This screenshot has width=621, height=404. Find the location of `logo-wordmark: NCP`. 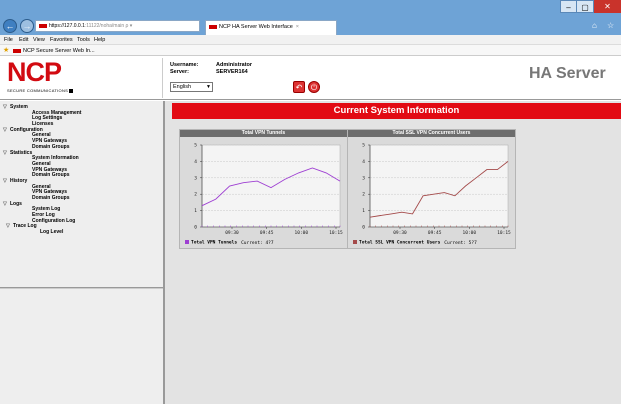

logo-wordmark: NCP is located at coordinates (34, 72).